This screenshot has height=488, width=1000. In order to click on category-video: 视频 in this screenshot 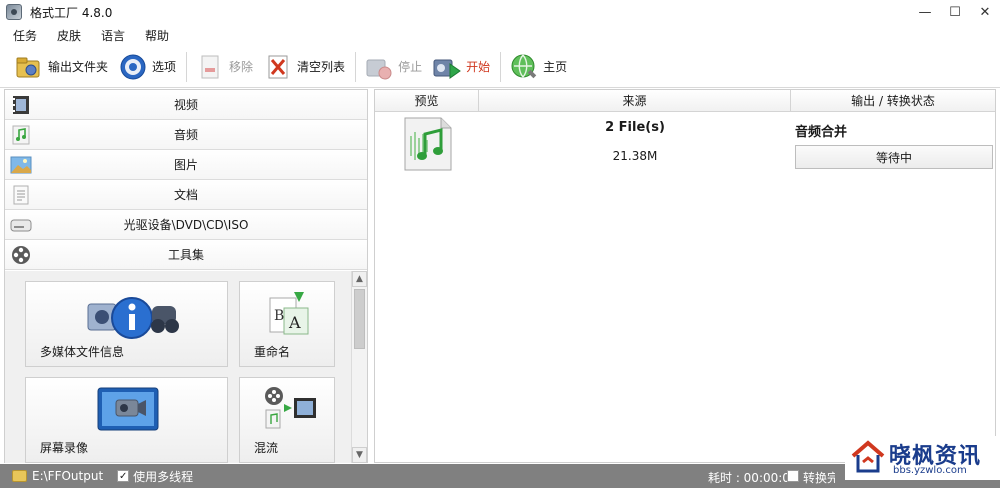, I will do `click(186, 105)`.